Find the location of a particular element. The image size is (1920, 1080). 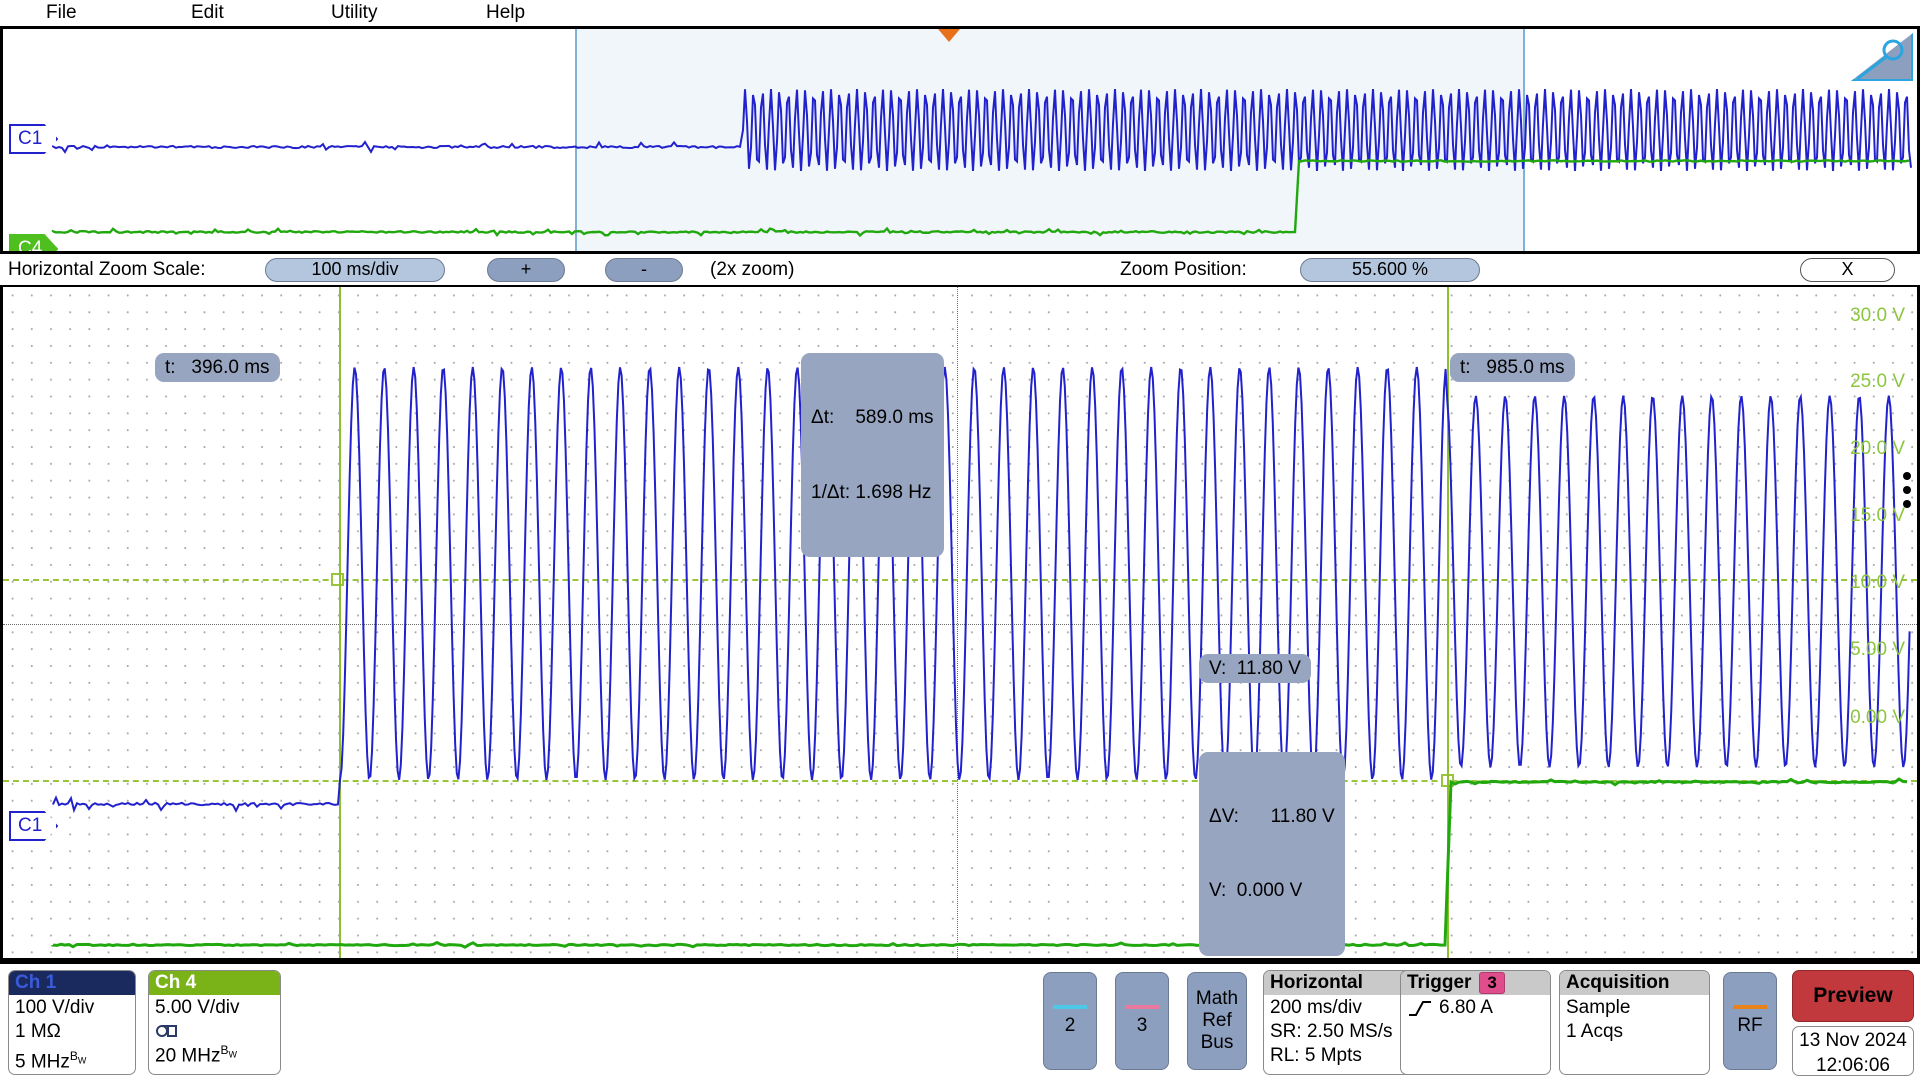

acquisition-mode: Sample is located at coordinates (1598, 1007).